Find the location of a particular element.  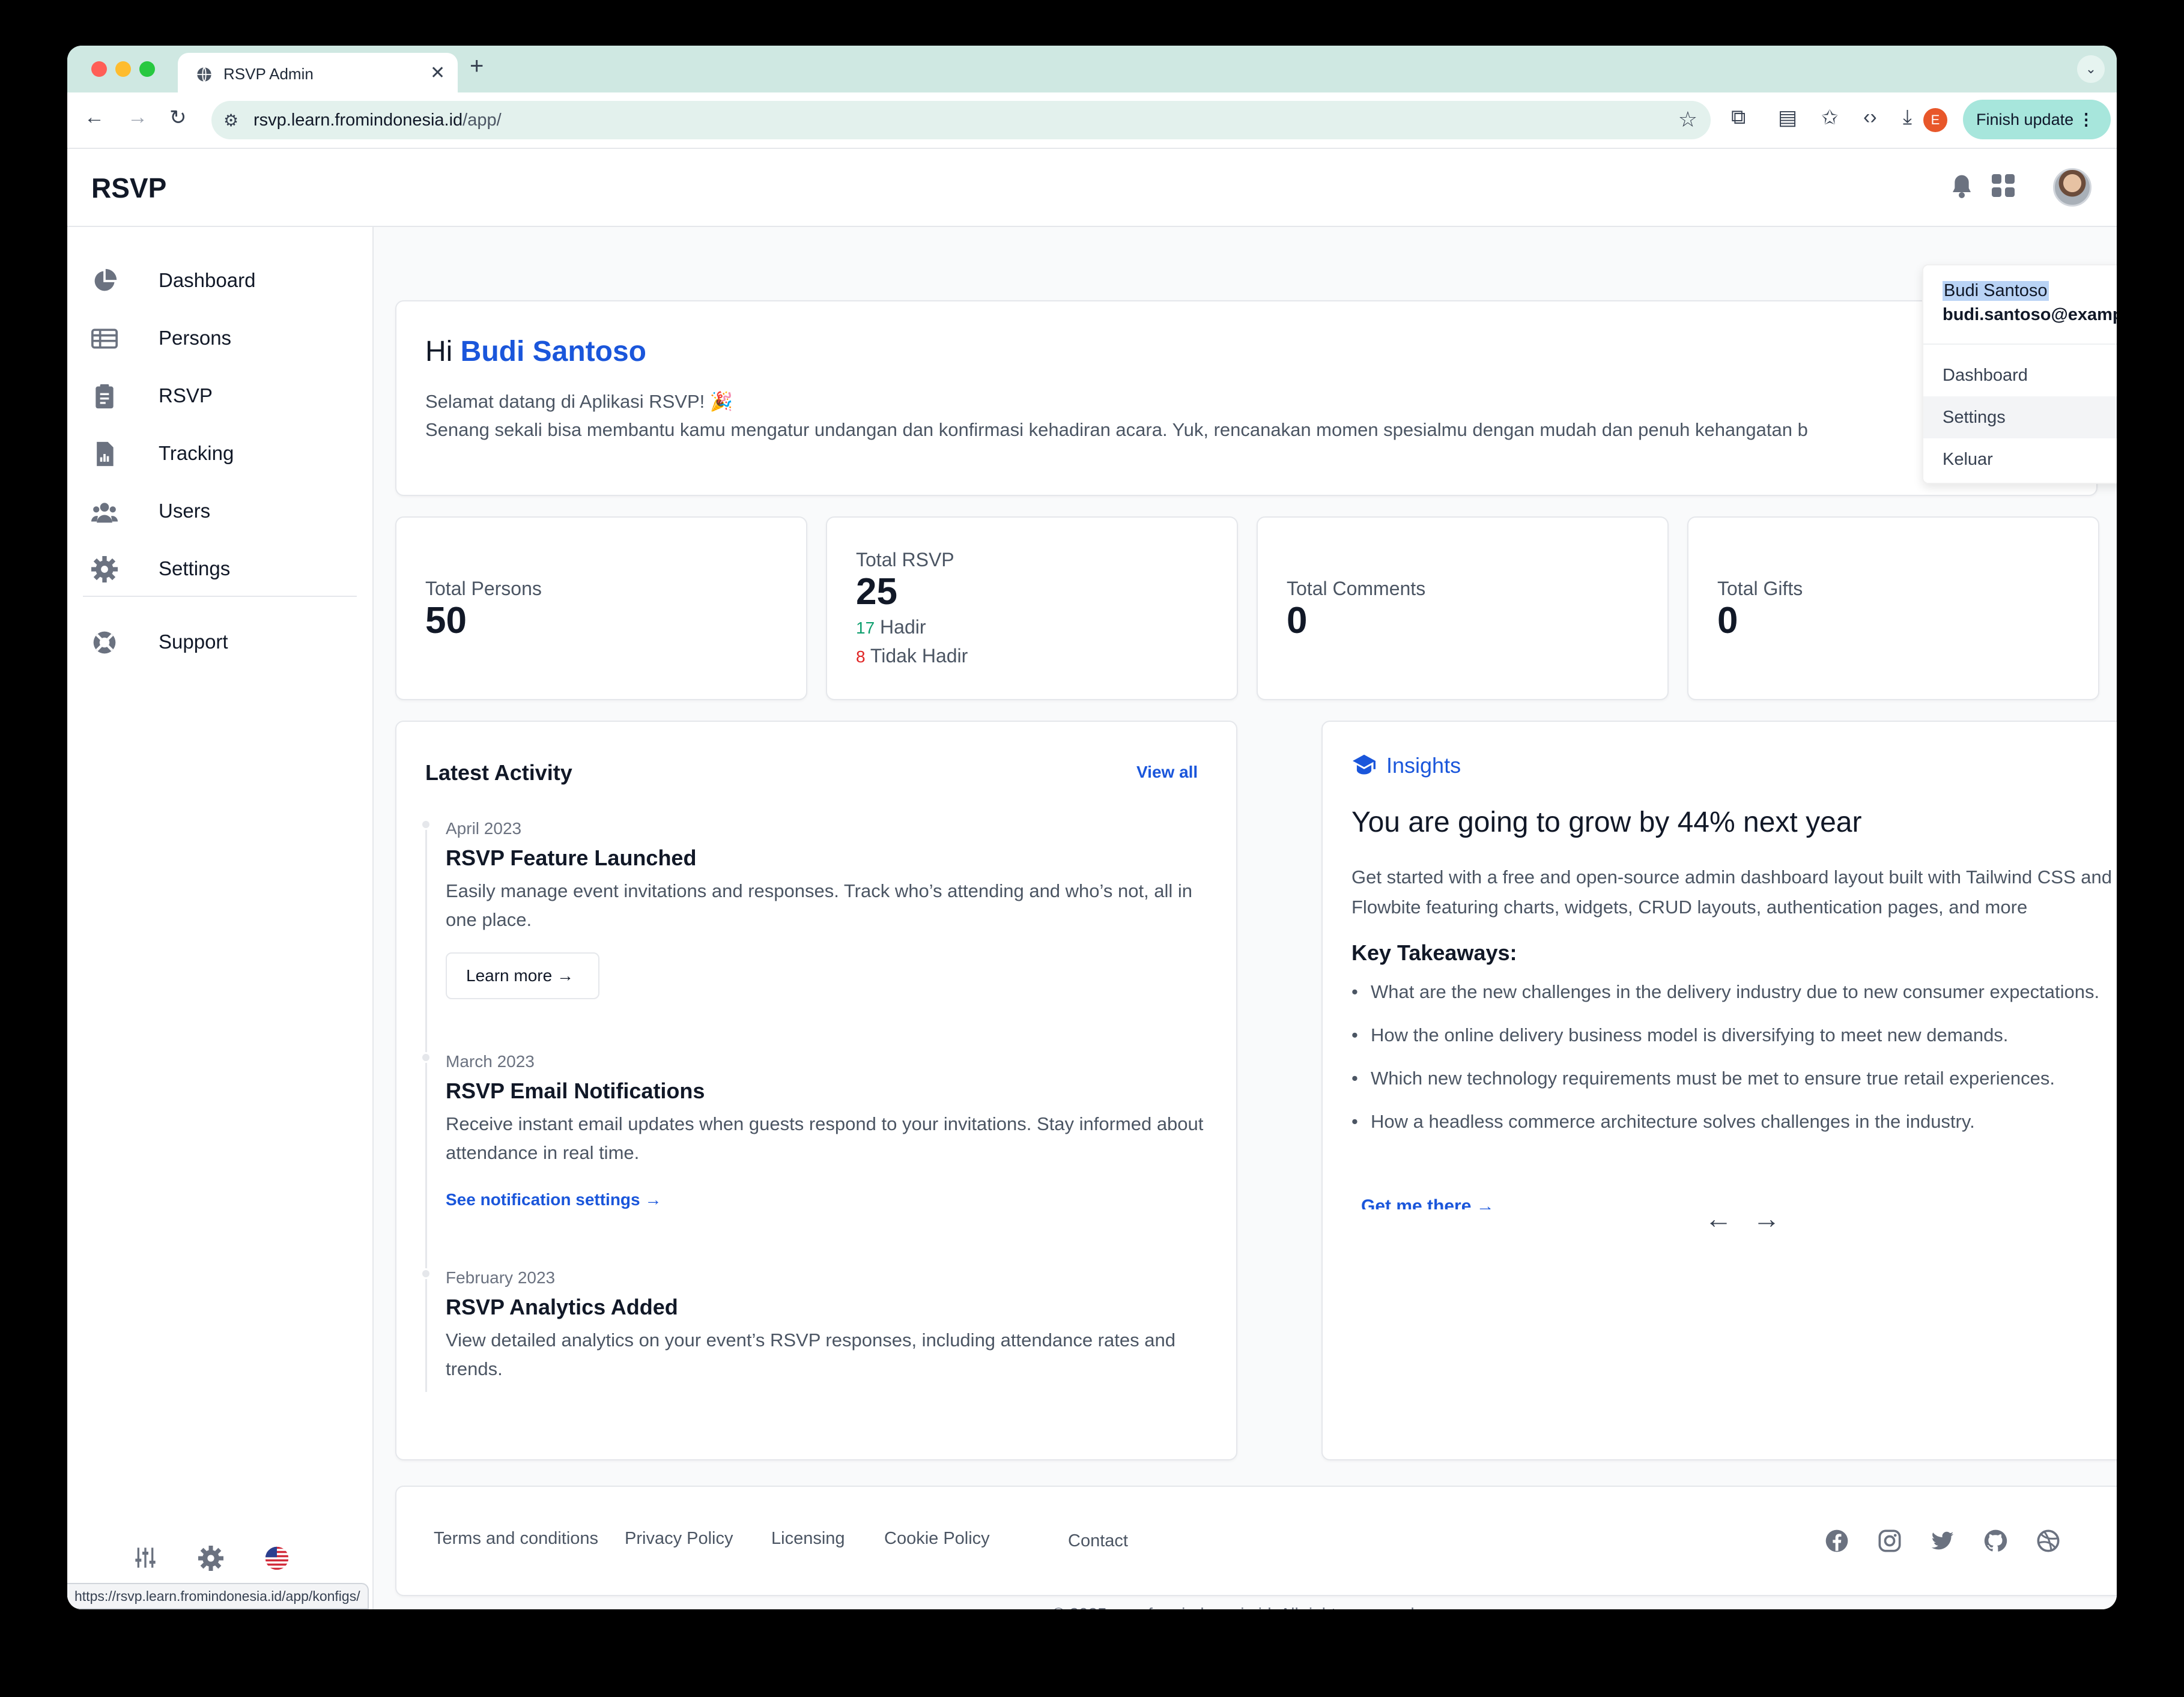

footer-link-privacy: Privacy Policy is located at coordinates (679, 1539).